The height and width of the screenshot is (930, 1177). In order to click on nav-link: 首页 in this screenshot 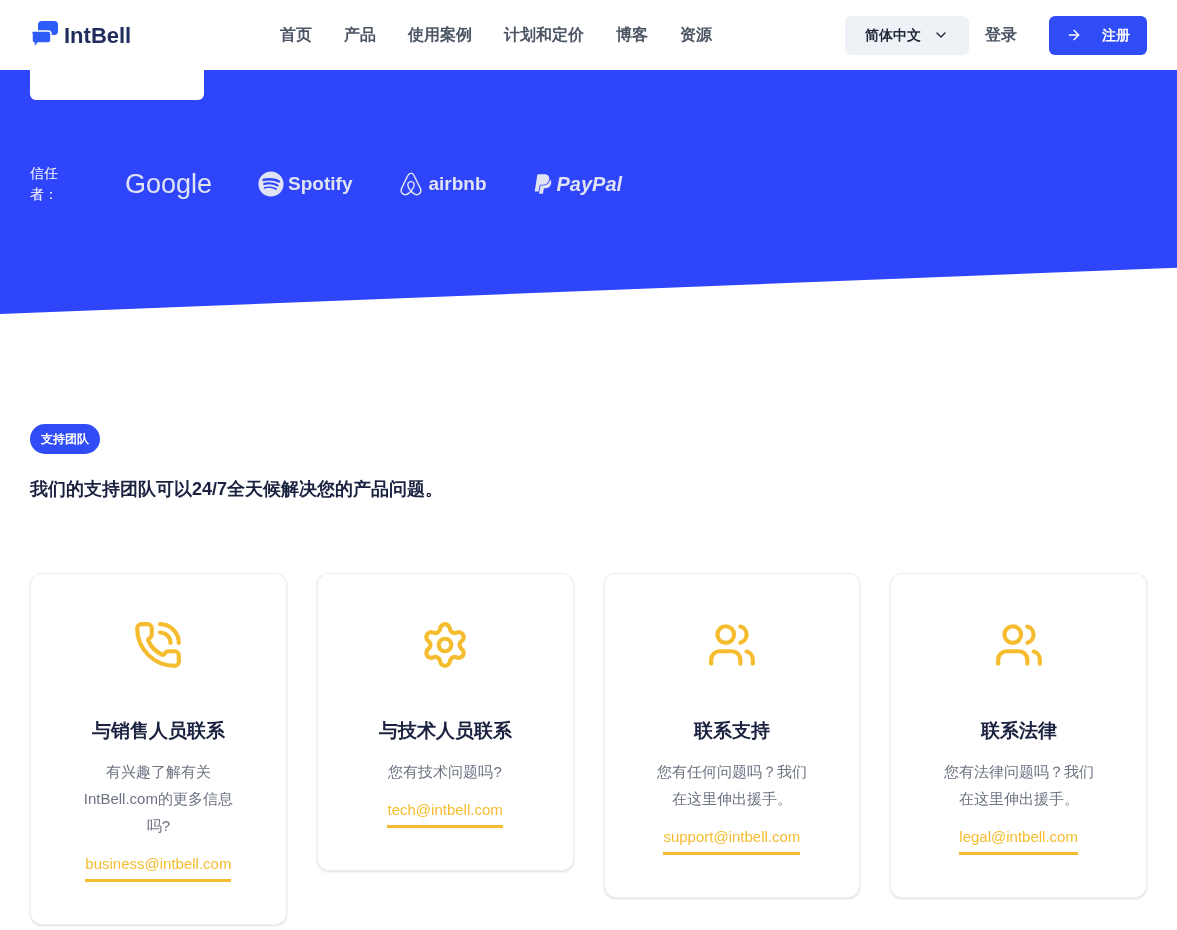, I will do `click(296, 35)`.